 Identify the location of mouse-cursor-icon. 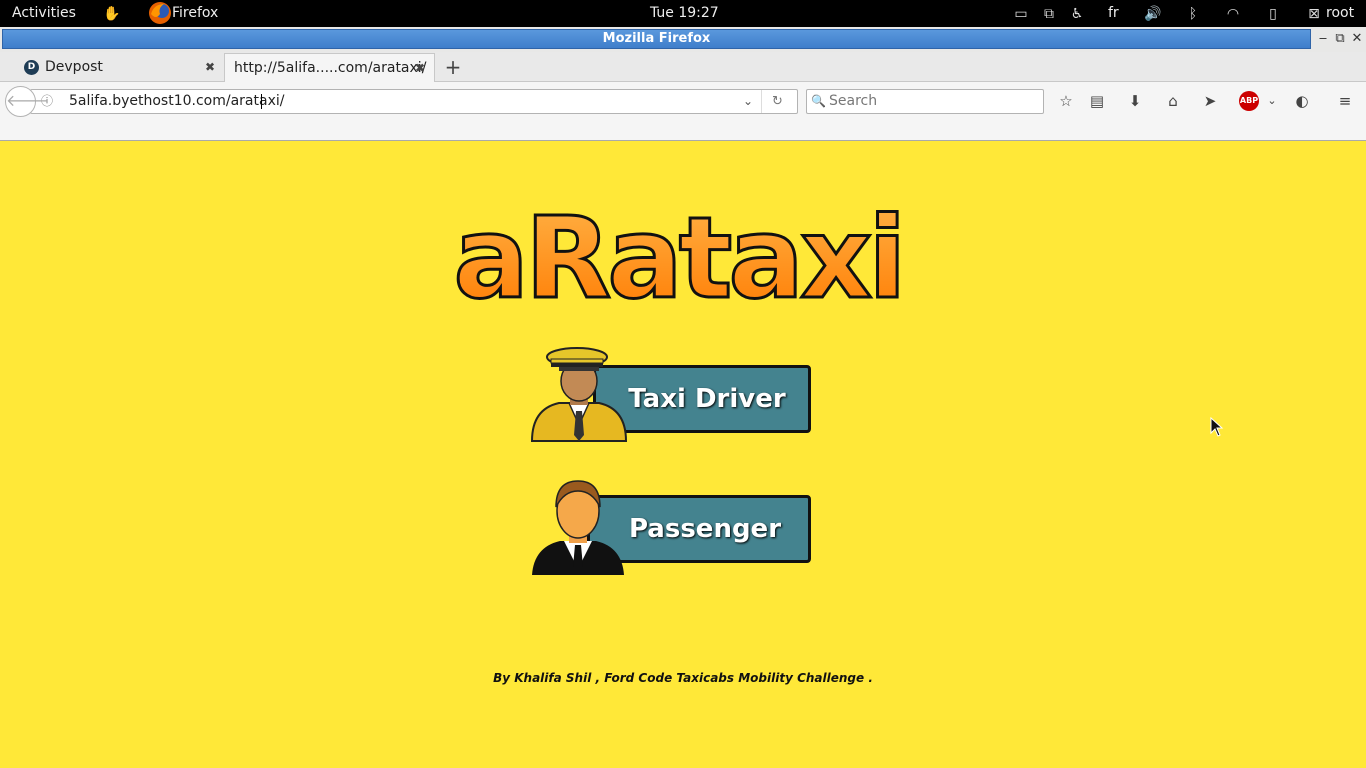
(1217, 427).